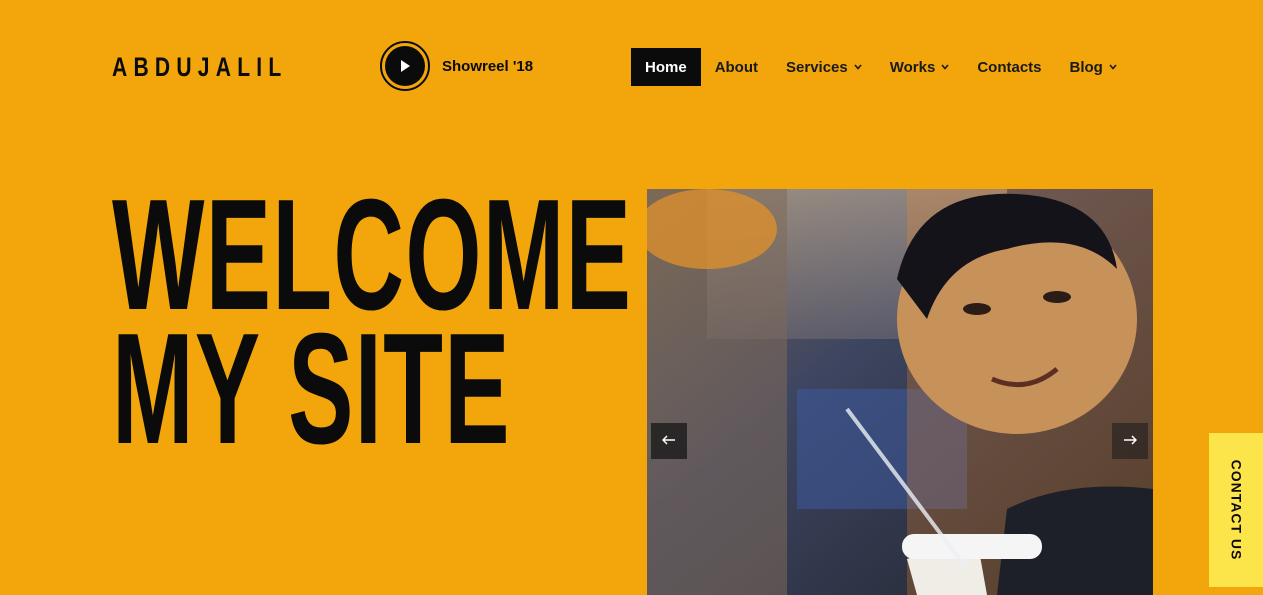 The width and height of the screenshot is (1263, 595). I want to click on nav-item-label: Services, so click(817, 67).